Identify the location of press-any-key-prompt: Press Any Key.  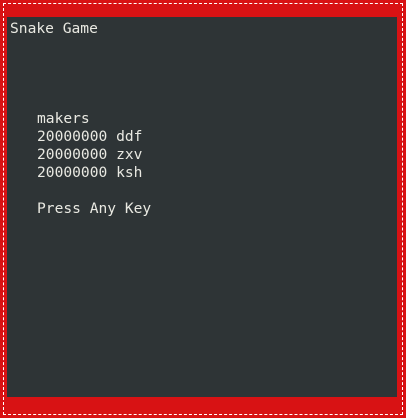
(94, 208).